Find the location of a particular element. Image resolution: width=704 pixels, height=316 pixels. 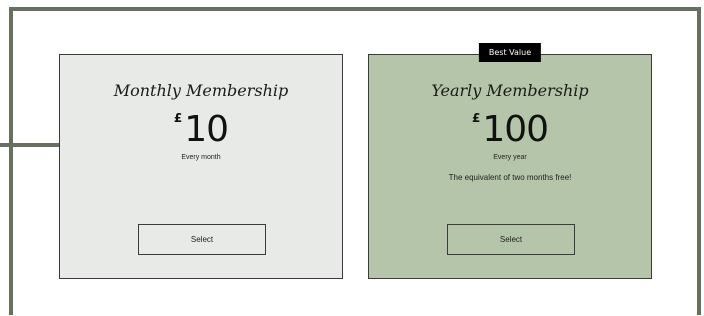

billing-period: Every month is located at coordinates (201, 157).